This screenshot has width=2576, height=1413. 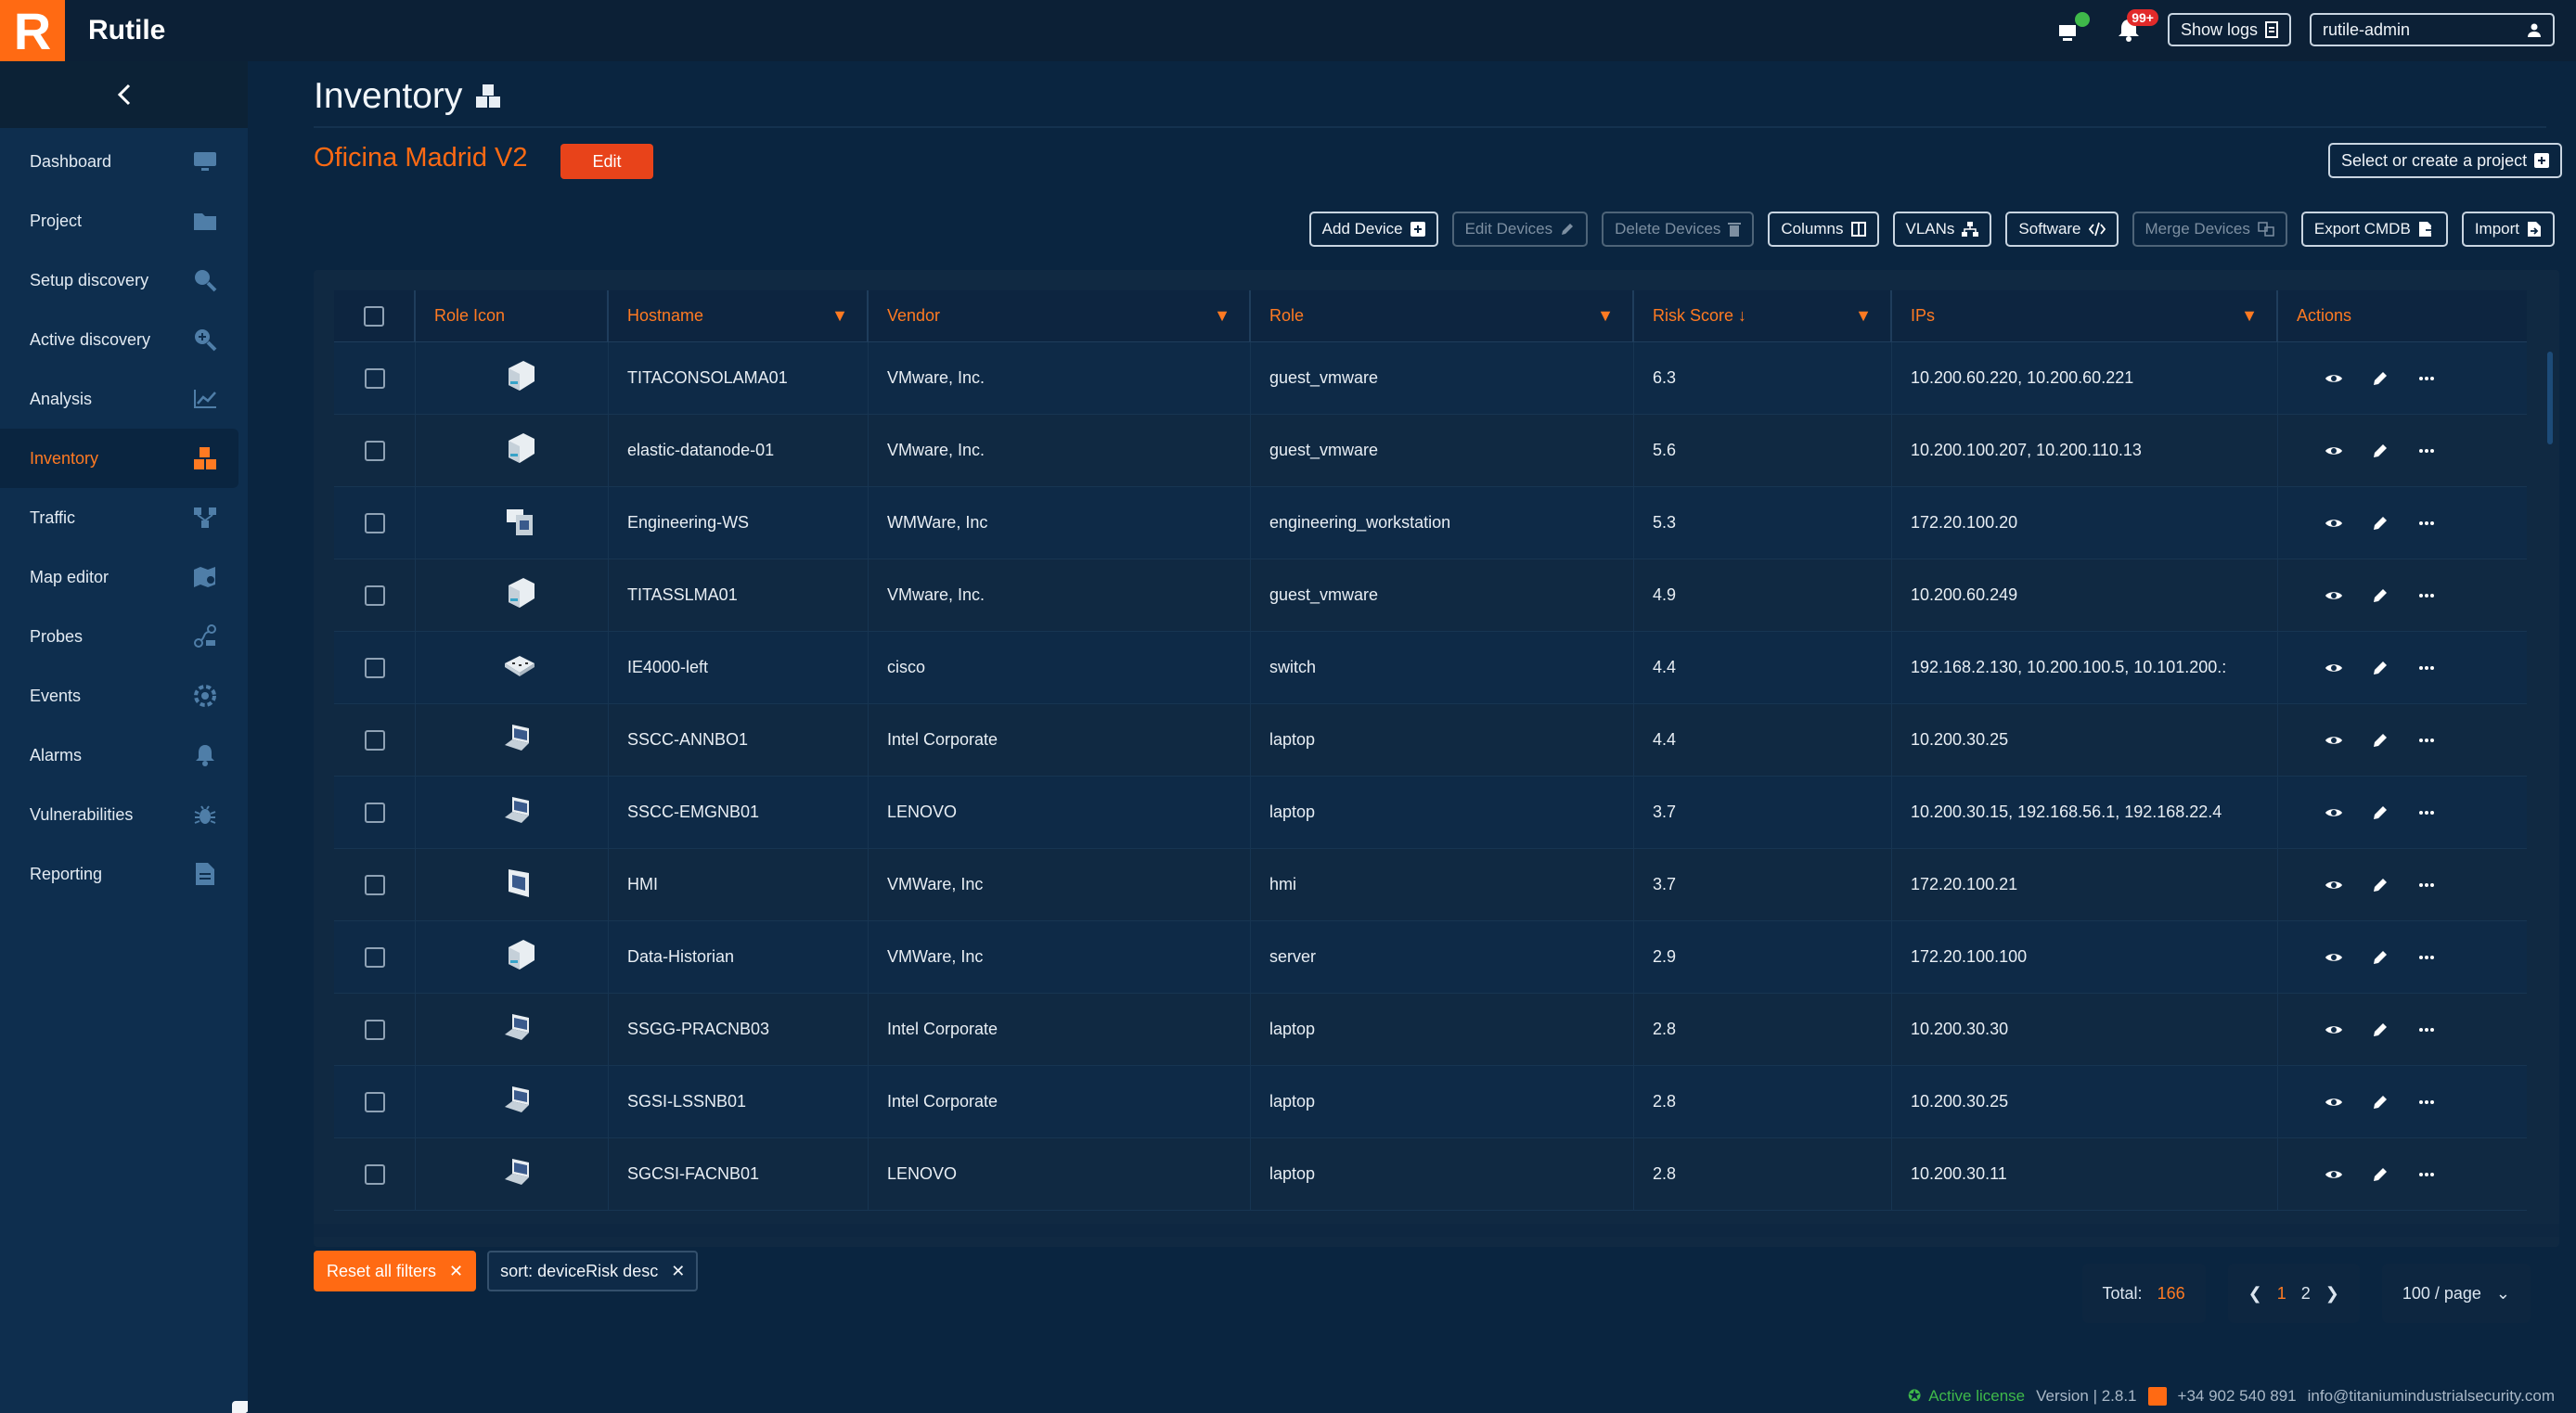 What do you see at coordinates (2069, 29) in the screenshot?
I see `status-icon` at bounding box center [2069, 29].